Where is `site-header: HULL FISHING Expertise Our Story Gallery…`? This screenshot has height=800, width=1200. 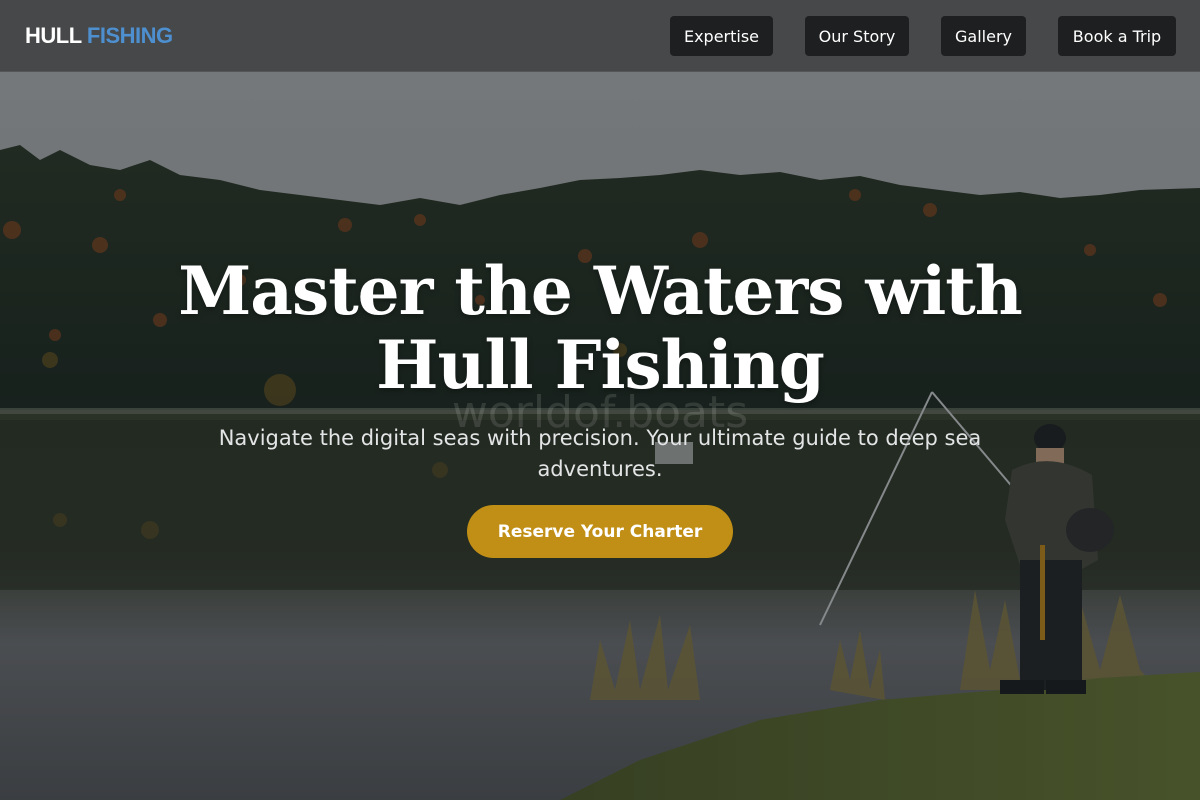 site-header: HULL FISHING Expertise Our Story Gallery… is located at coordinates (600, 36).